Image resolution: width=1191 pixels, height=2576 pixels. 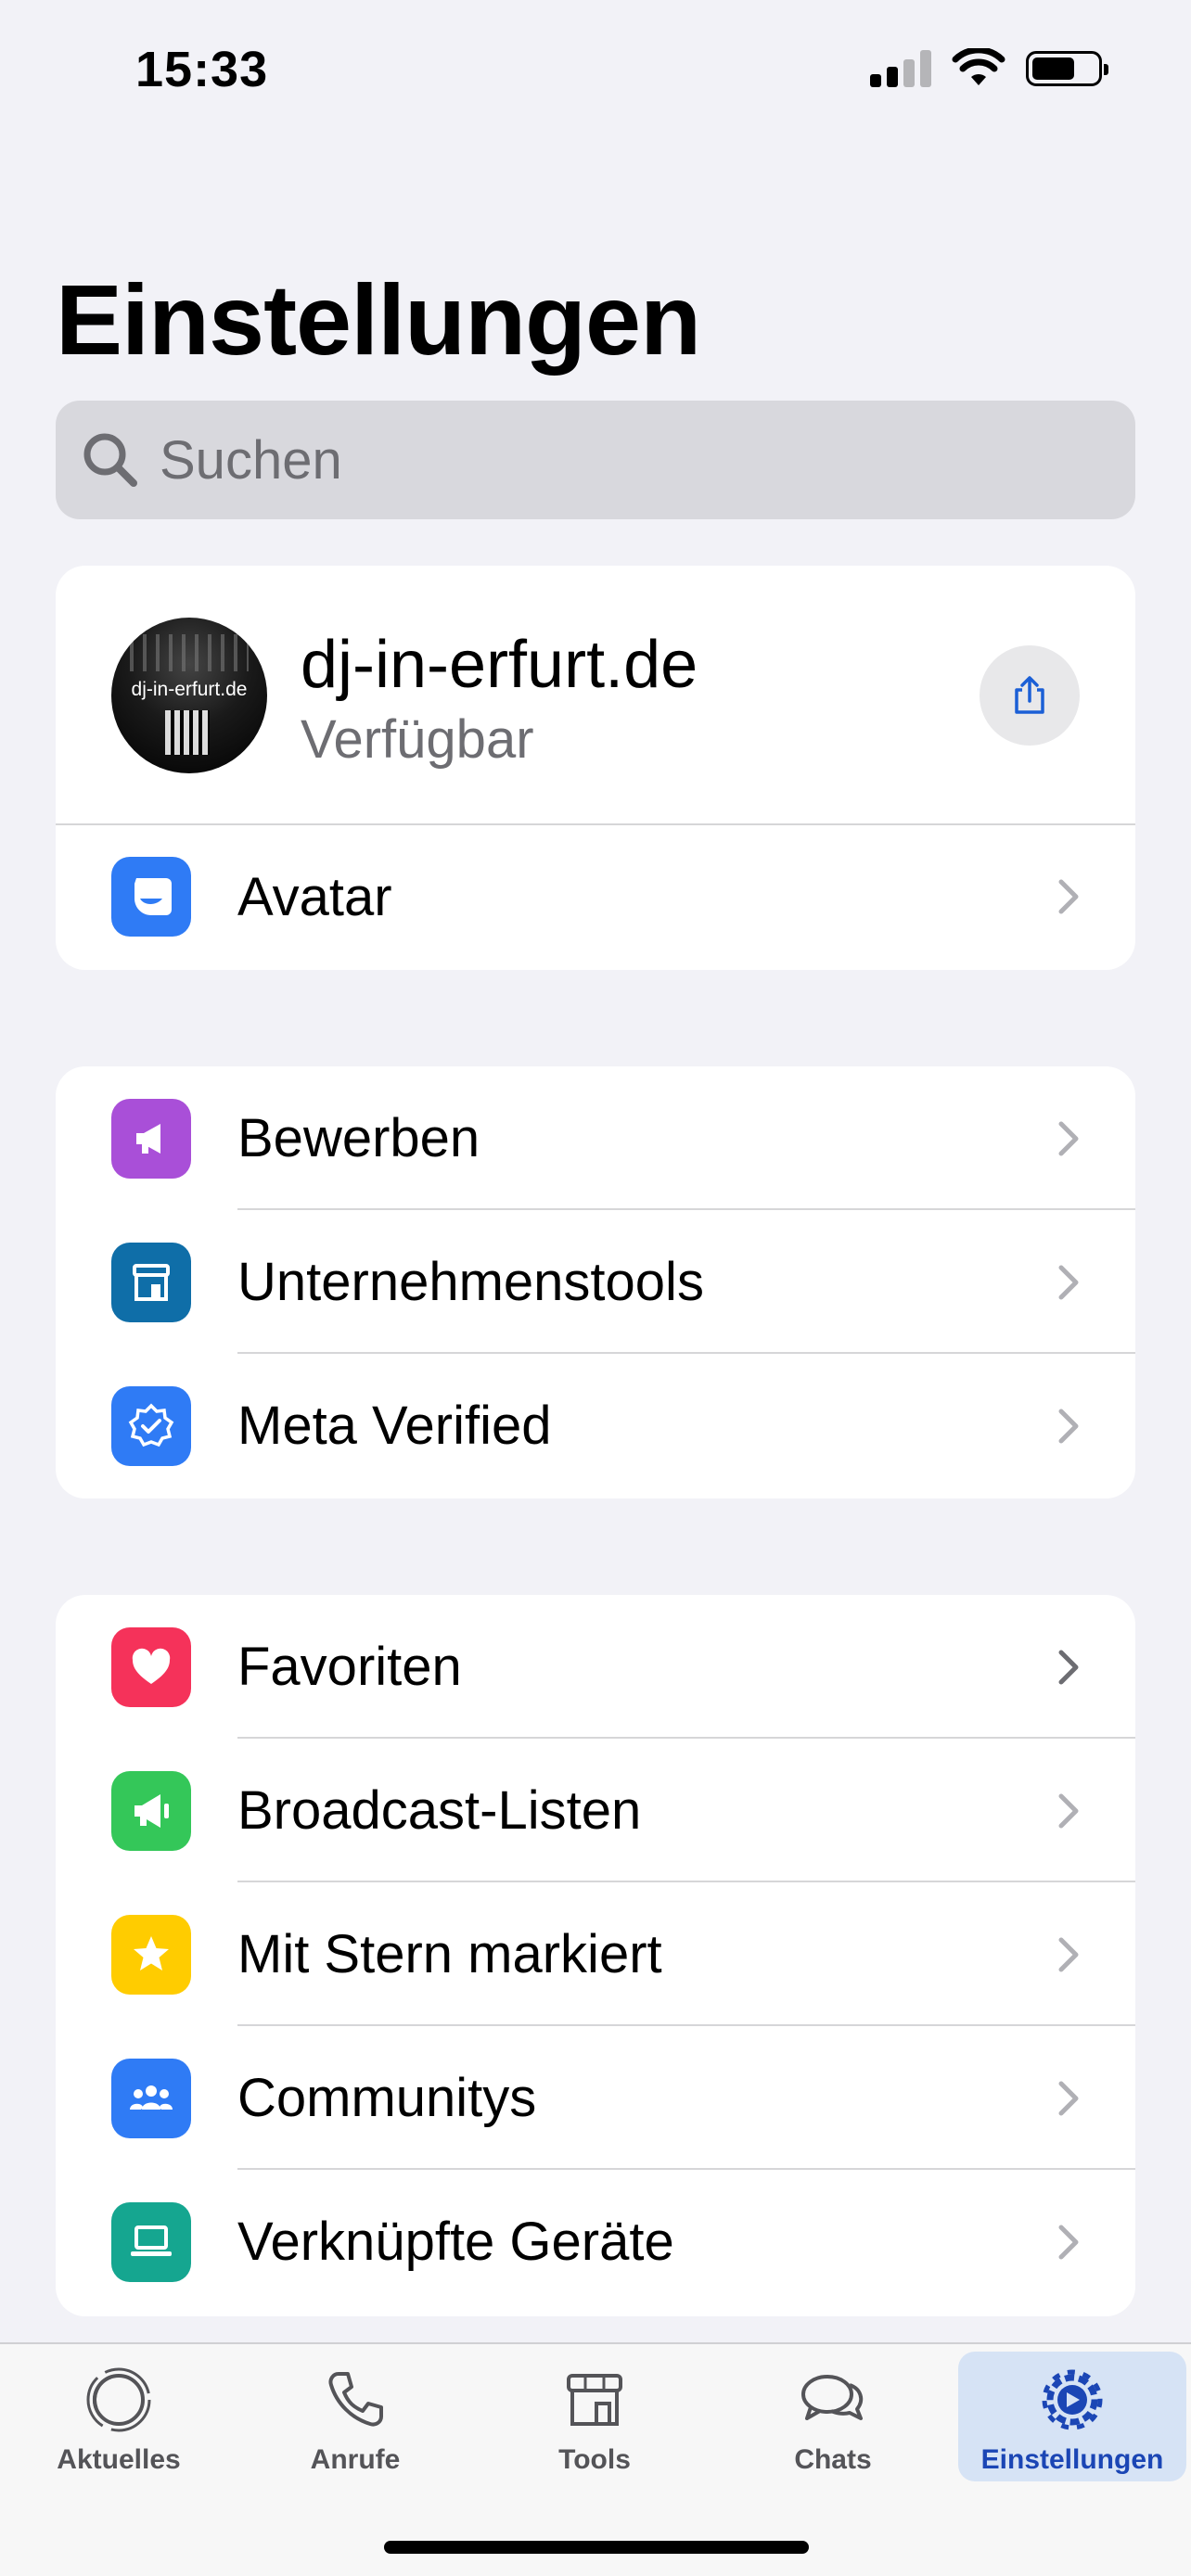 I want to click on broadcast-icon, so click(x=151, y=1811).